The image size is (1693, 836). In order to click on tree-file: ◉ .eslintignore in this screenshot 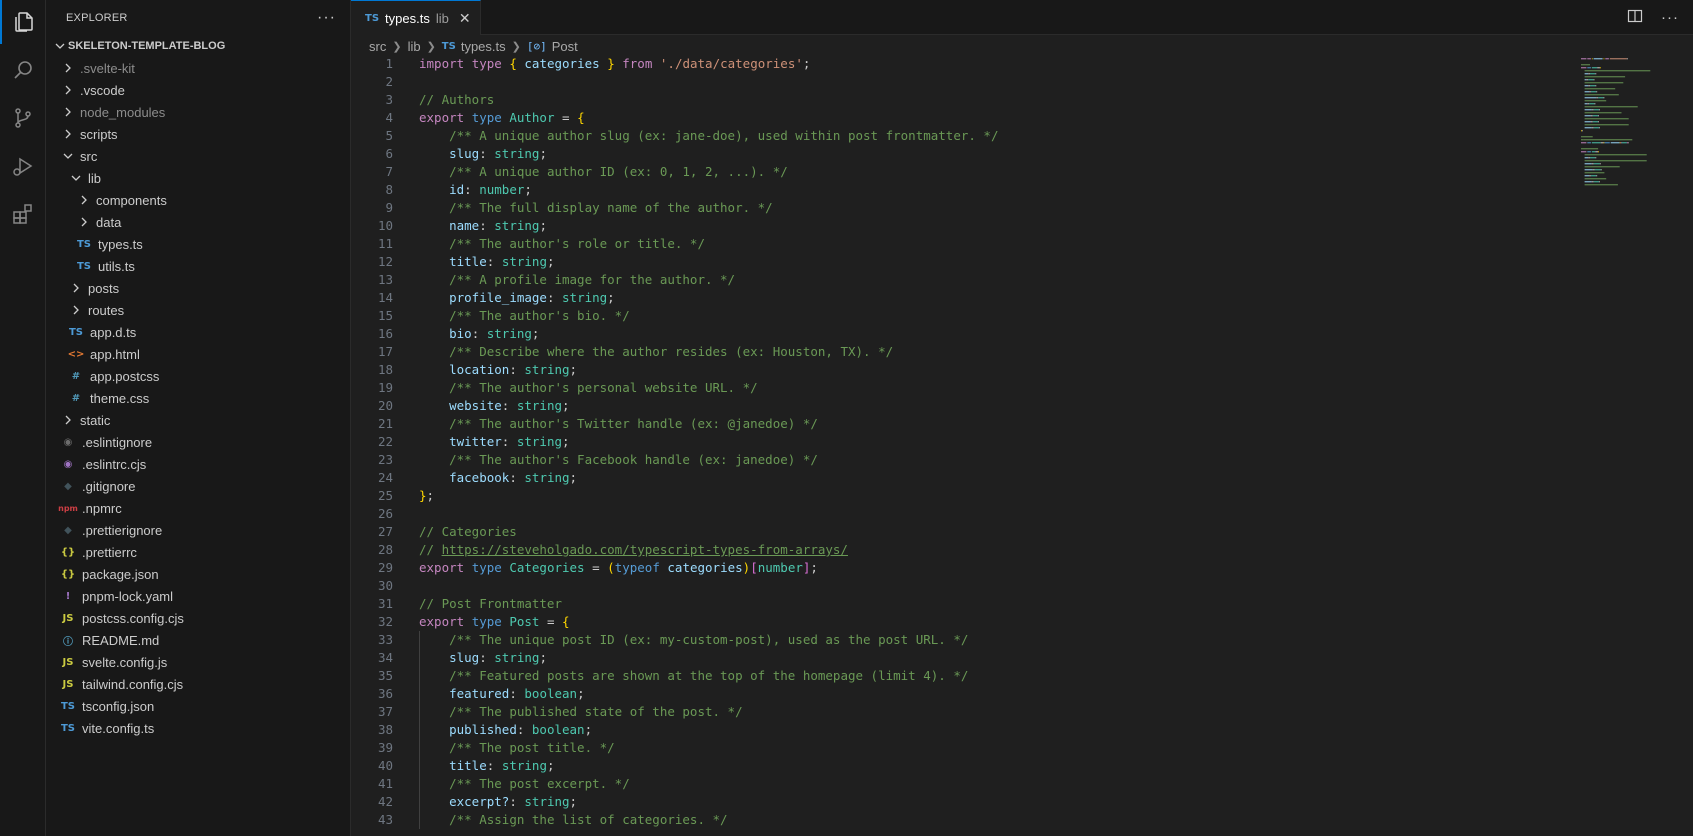, I will do `click(198, 442)`.